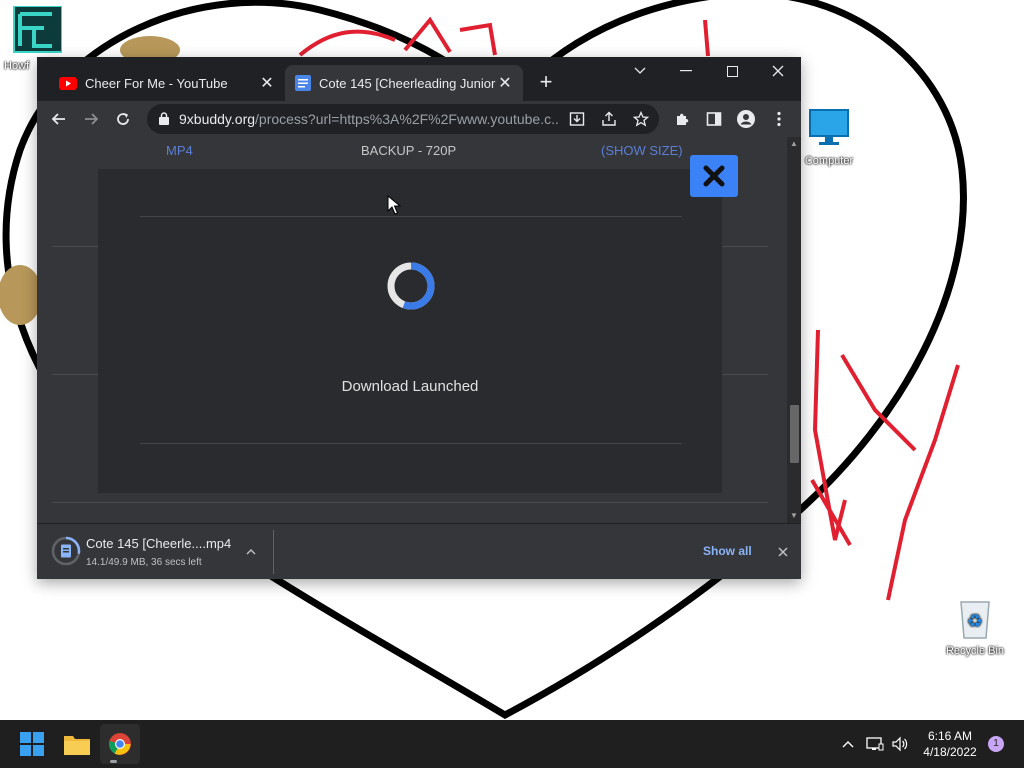 The height and width of the screenshot is (768, 1024). What do you see at coordinates (113, 761) in the screenshot?
I see `running-indicator` at bounding box center [113, 761].